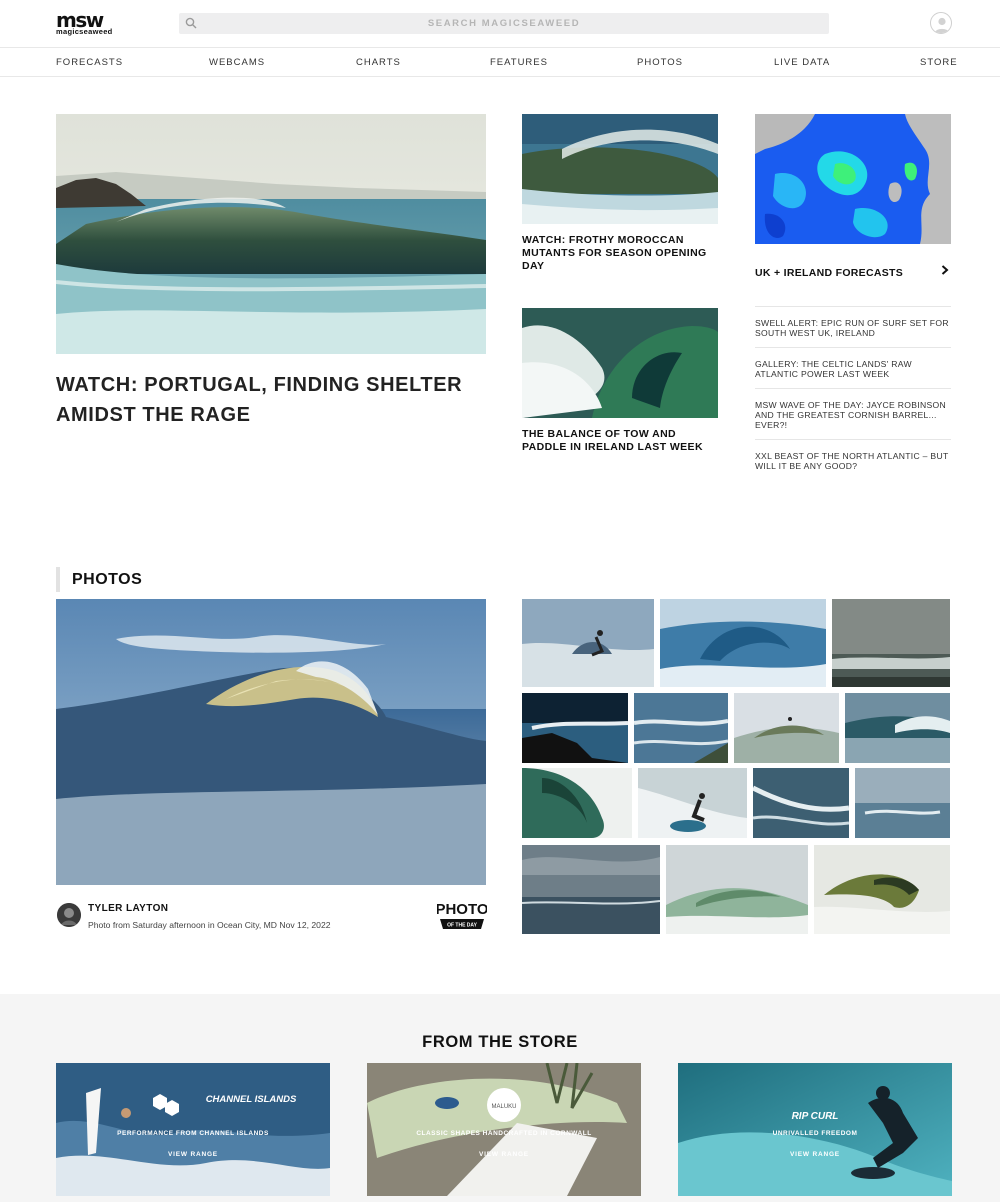 The image size is (1000, 1202). I want to click on store-heading: FROM THE STORE, so click(500, 1042).